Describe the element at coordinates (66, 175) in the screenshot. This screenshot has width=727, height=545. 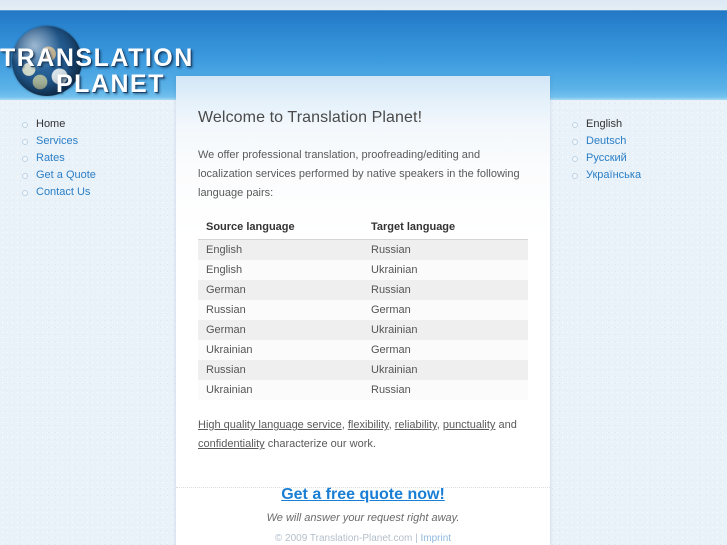
I see `nav-item-label: Get a Quote` at that location.